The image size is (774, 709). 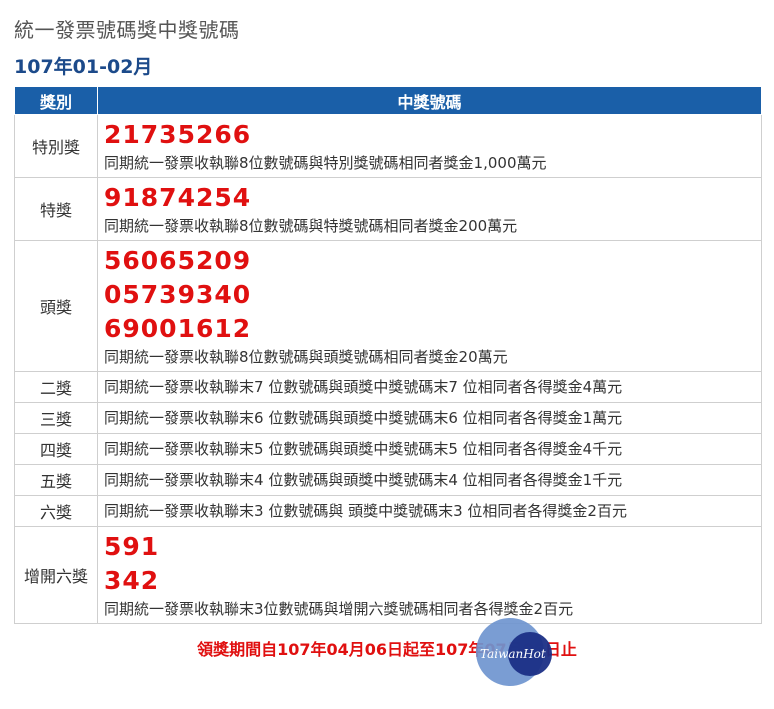 What do you see at coordinates (178, 294) in the screenshot?
I see `winning-number: 05739340` at bounding box center [178, 294].